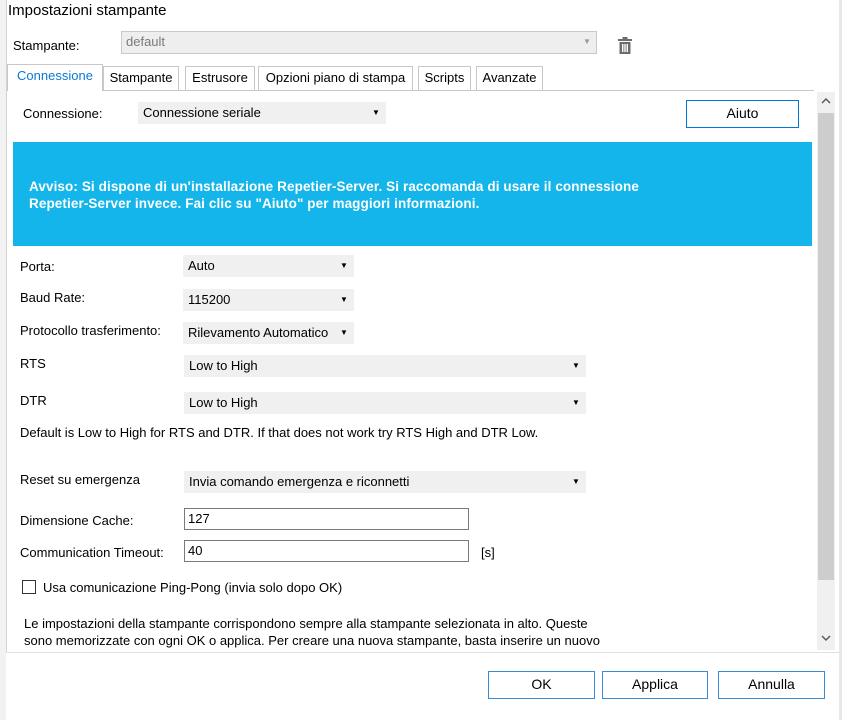  Describe the element at coordinates (625, 46) in the screenshot. I see `trash-icon` at that location.